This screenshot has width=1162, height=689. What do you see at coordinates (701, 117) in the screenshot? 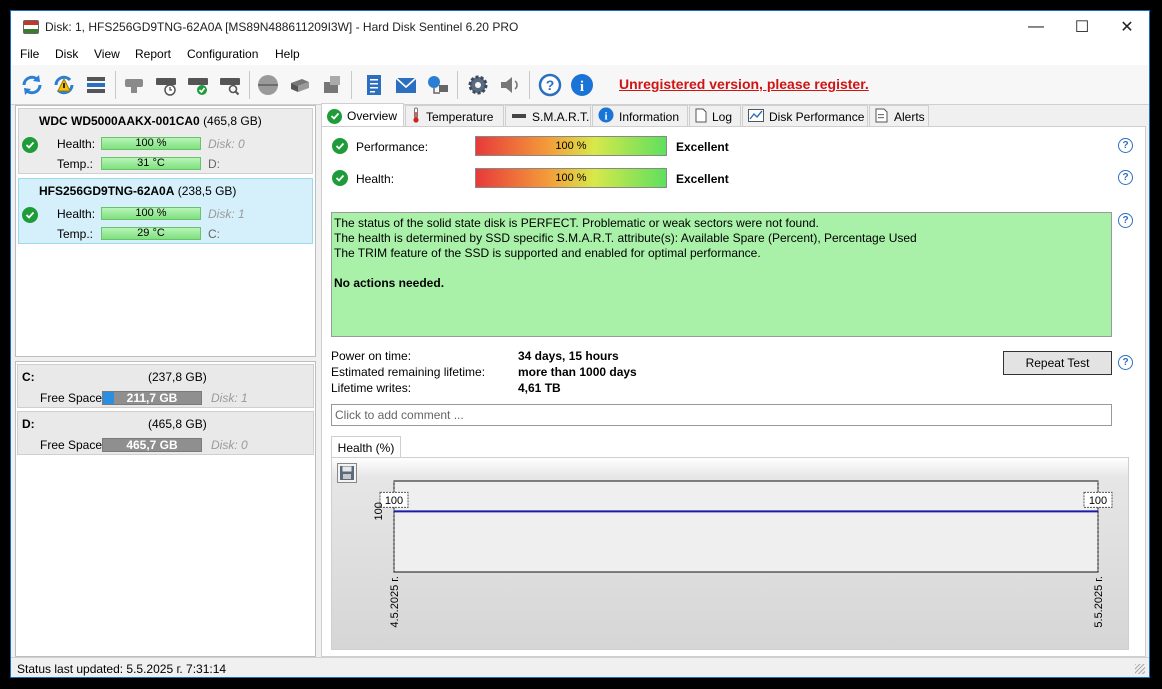
I see `document-icon` at bounding box center [701, 117].